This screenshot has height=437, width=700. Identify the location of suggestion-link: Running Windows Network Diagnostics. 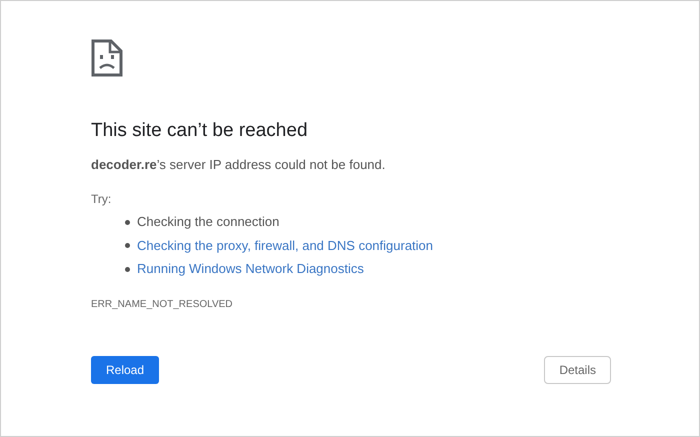
(250, 269).